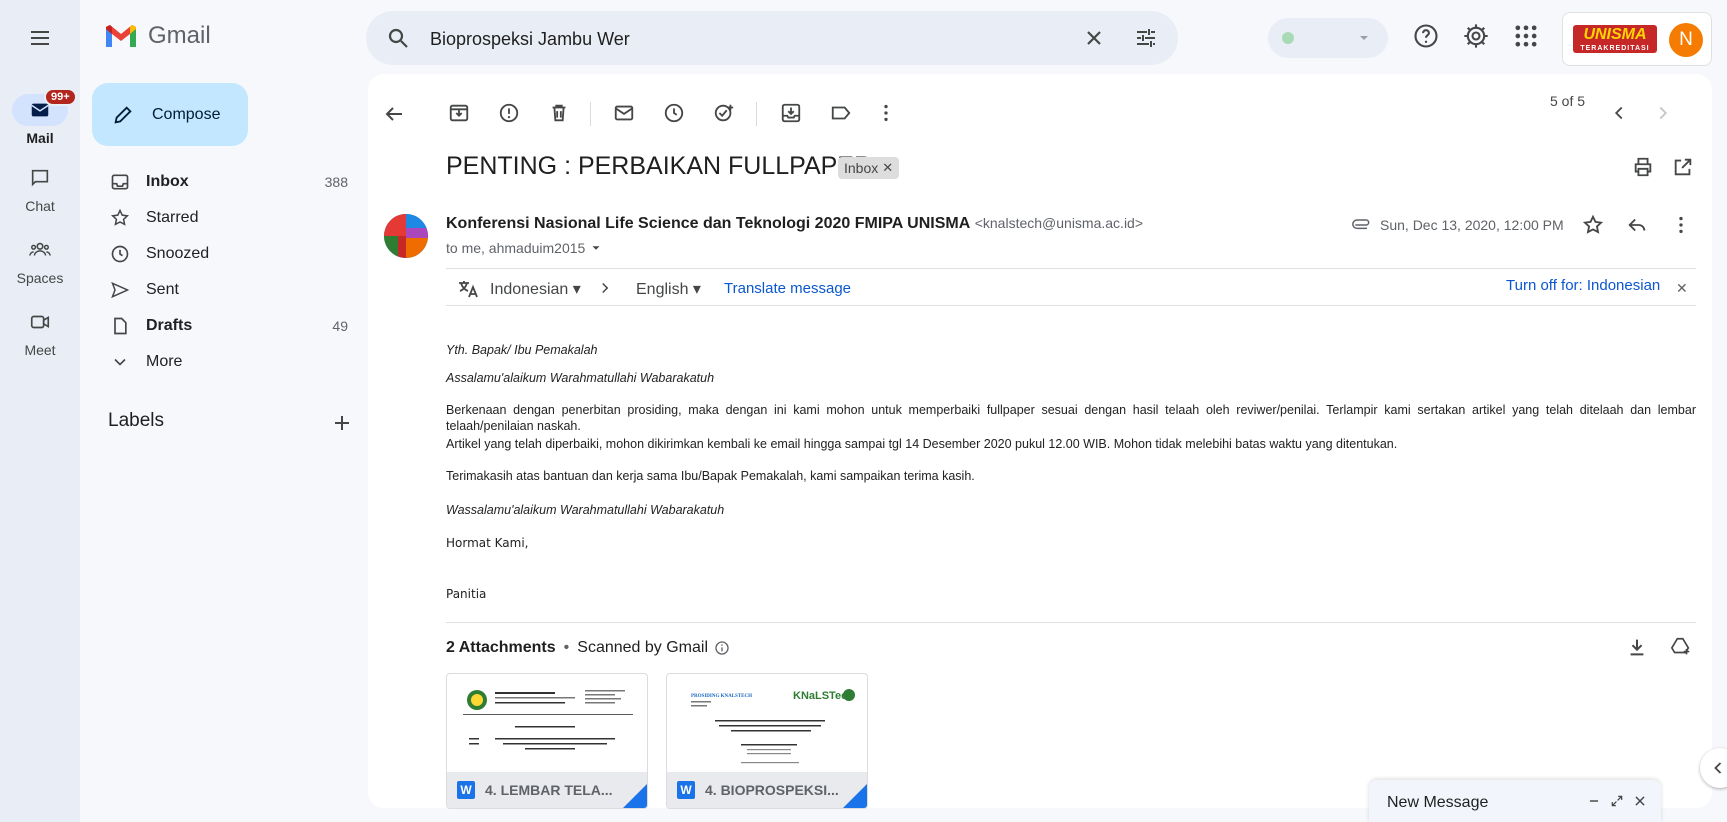 The width and height of the screenshot is (1727, 822). What do you see at coordinates (1426, 36) in the screenshot?
I see `support-button` at bounding box center [1426, 36].